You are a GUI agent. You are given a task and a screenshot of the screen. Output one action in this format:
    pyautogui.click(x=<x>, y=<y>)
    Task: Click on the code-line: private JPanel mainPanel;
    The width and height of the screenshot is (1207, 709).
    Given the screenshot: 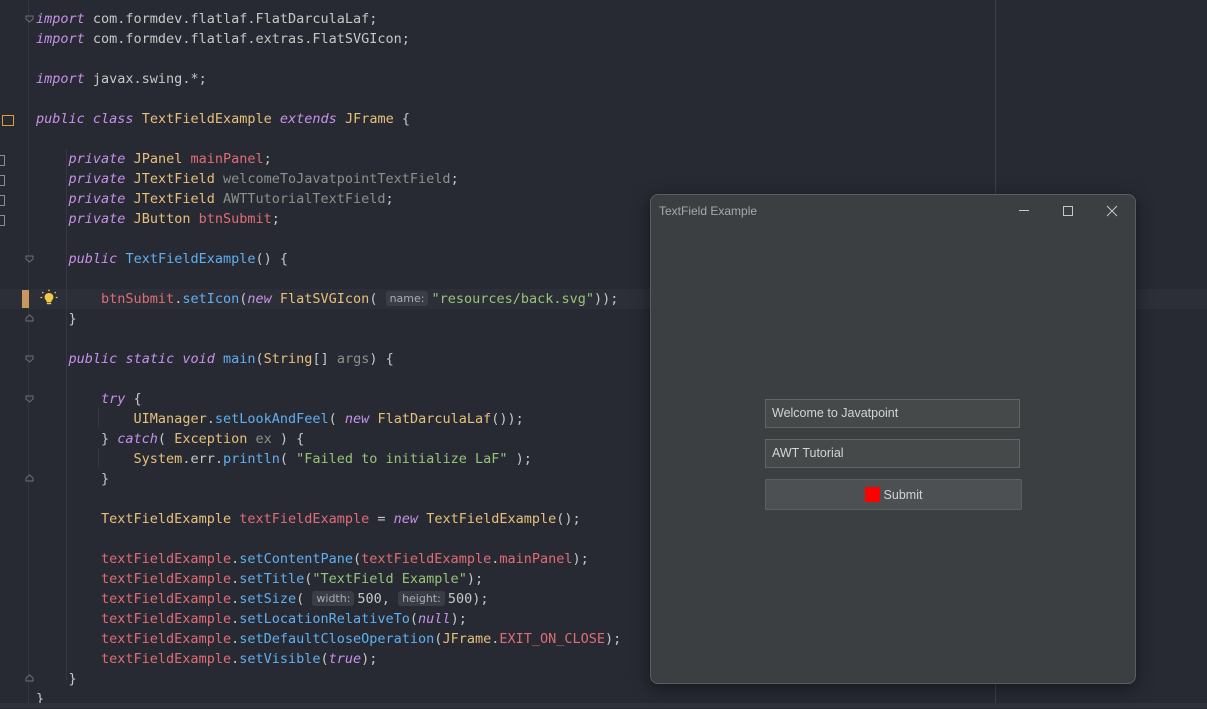 What is the action you would take?
    pyautogui.click(x=154, y=159)
    